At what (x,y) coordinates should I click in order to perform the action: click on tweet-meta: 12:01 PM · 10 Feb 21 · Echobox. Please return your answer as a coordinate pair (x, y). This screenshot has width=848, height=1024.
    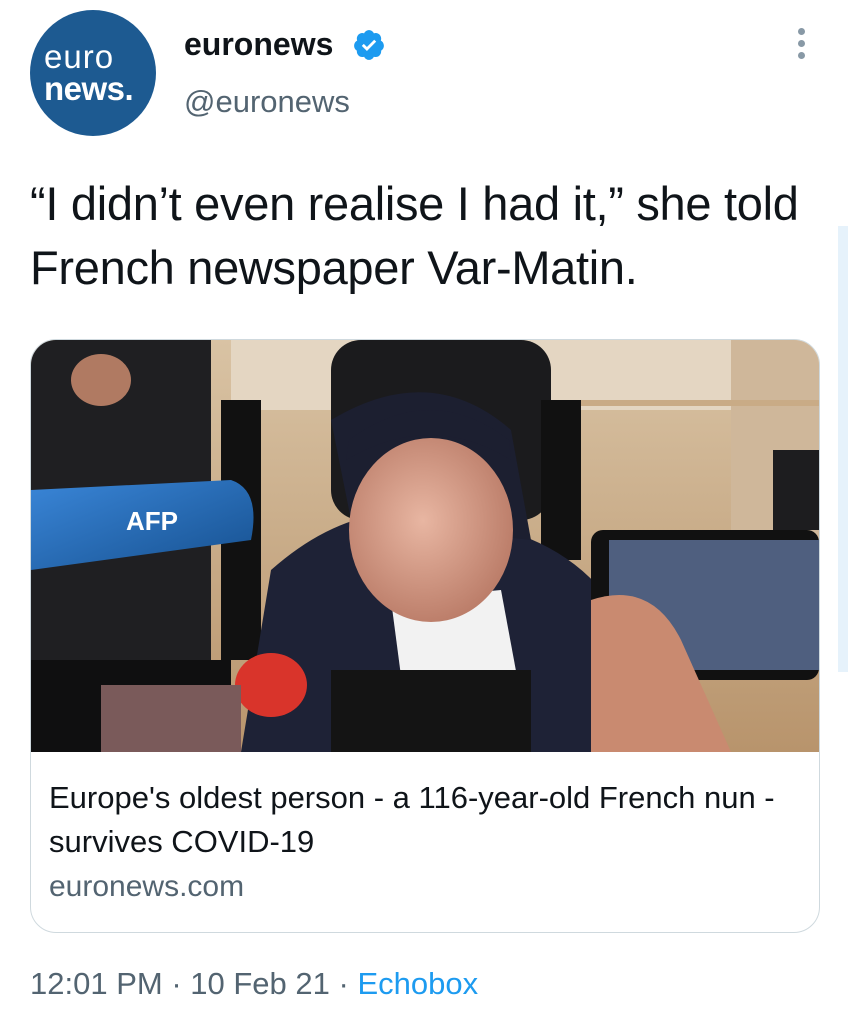
    Looking at the image, I should click on (254, 984).